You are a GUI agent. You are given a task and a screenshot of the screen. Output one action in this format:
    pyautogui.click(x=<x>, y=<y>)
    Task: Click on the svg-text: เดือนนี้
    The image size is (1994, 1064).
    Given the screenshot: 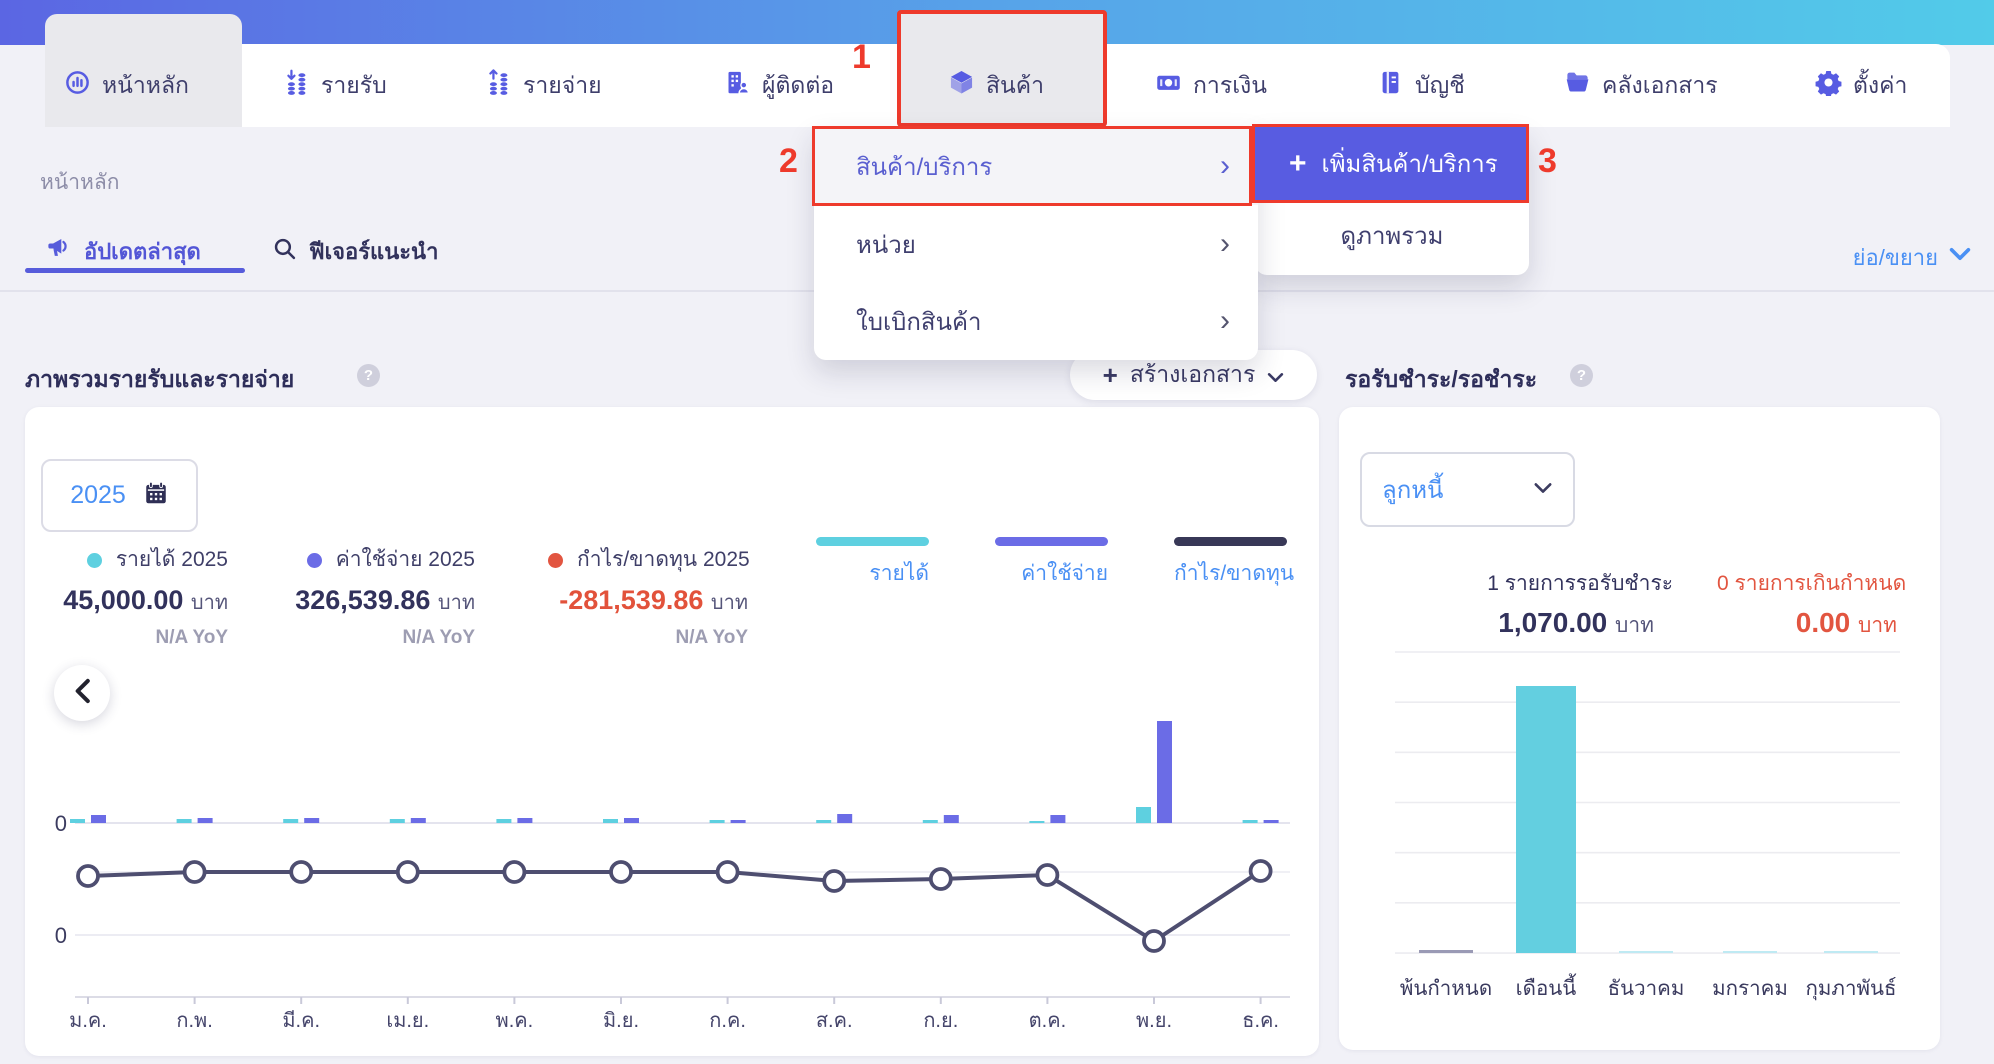 What is the action you would take?
    pyautogui.click(x=1546, y=986)
    